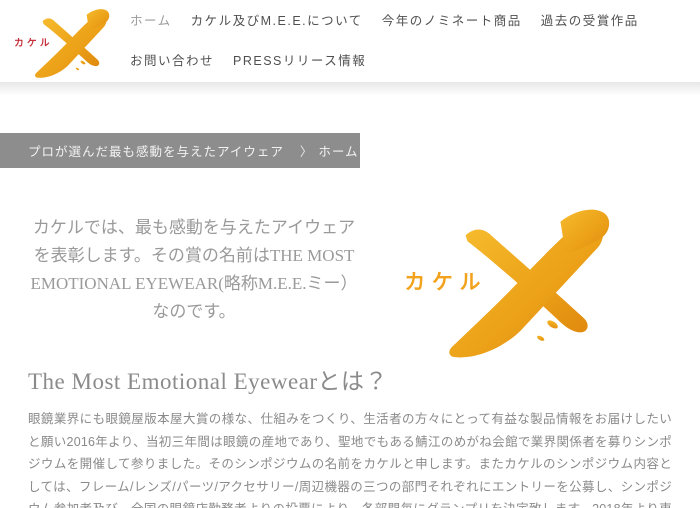  Describe the element at coordinates (208, 381) in the screenshot. I see `section-heading: The Most Emotional Eyewearとは？` at that location.